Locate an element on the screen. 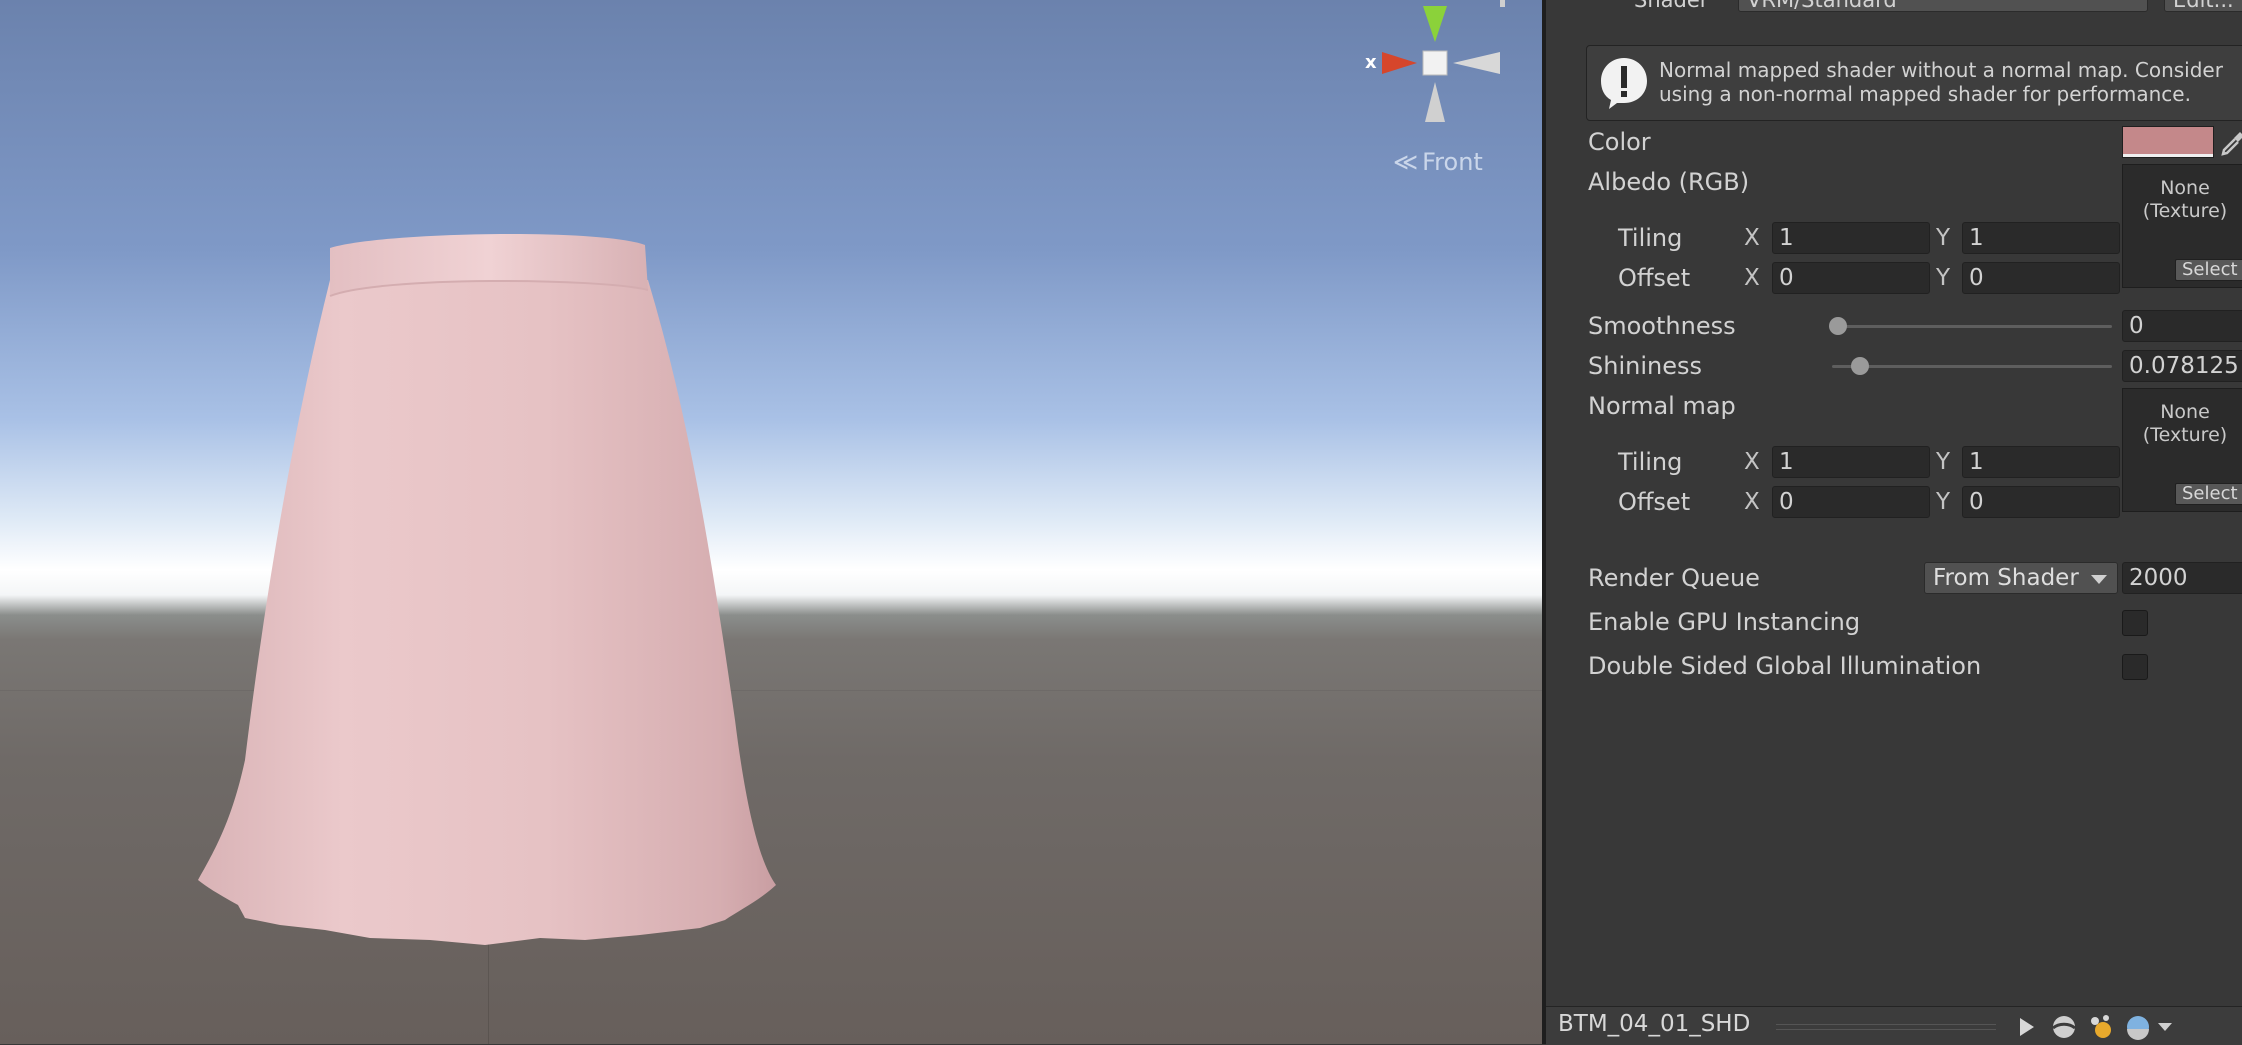 The height and width of the screenshot is (1045, 2242). shader-dropdown: VRM/Standard is located at coordinates (1943, 6).